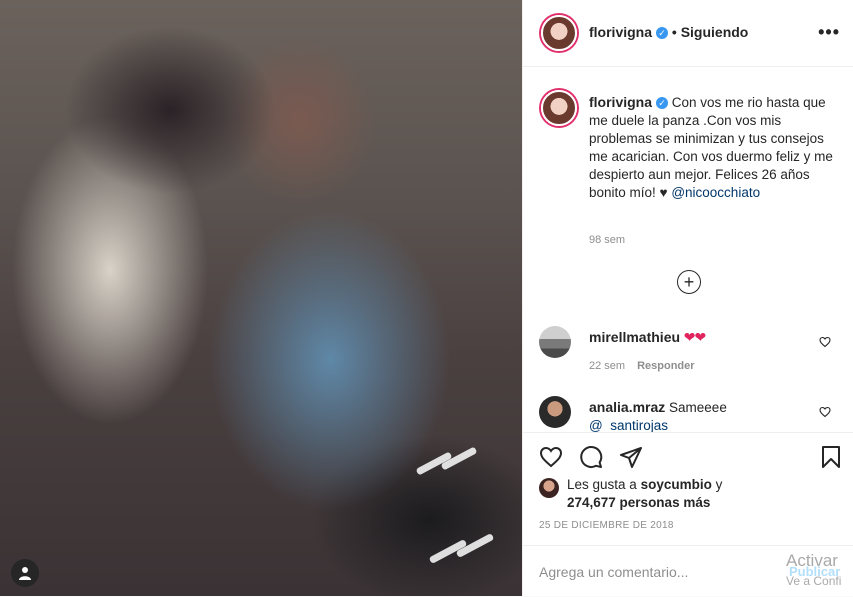 The image size is (853, 597). What do you see at coordinates (634, 337) in the screenshot?
I see `commenter-username: mirellmathieu` at bounding box center [634, 337].